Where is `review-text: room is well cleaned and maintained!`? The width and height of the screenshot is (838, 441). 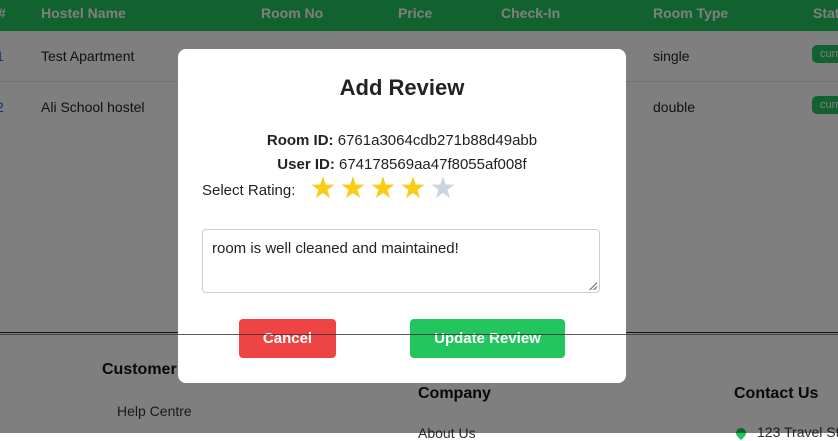 review-text: room is well cleaned and maintained! is located at coordinates (335, 248).